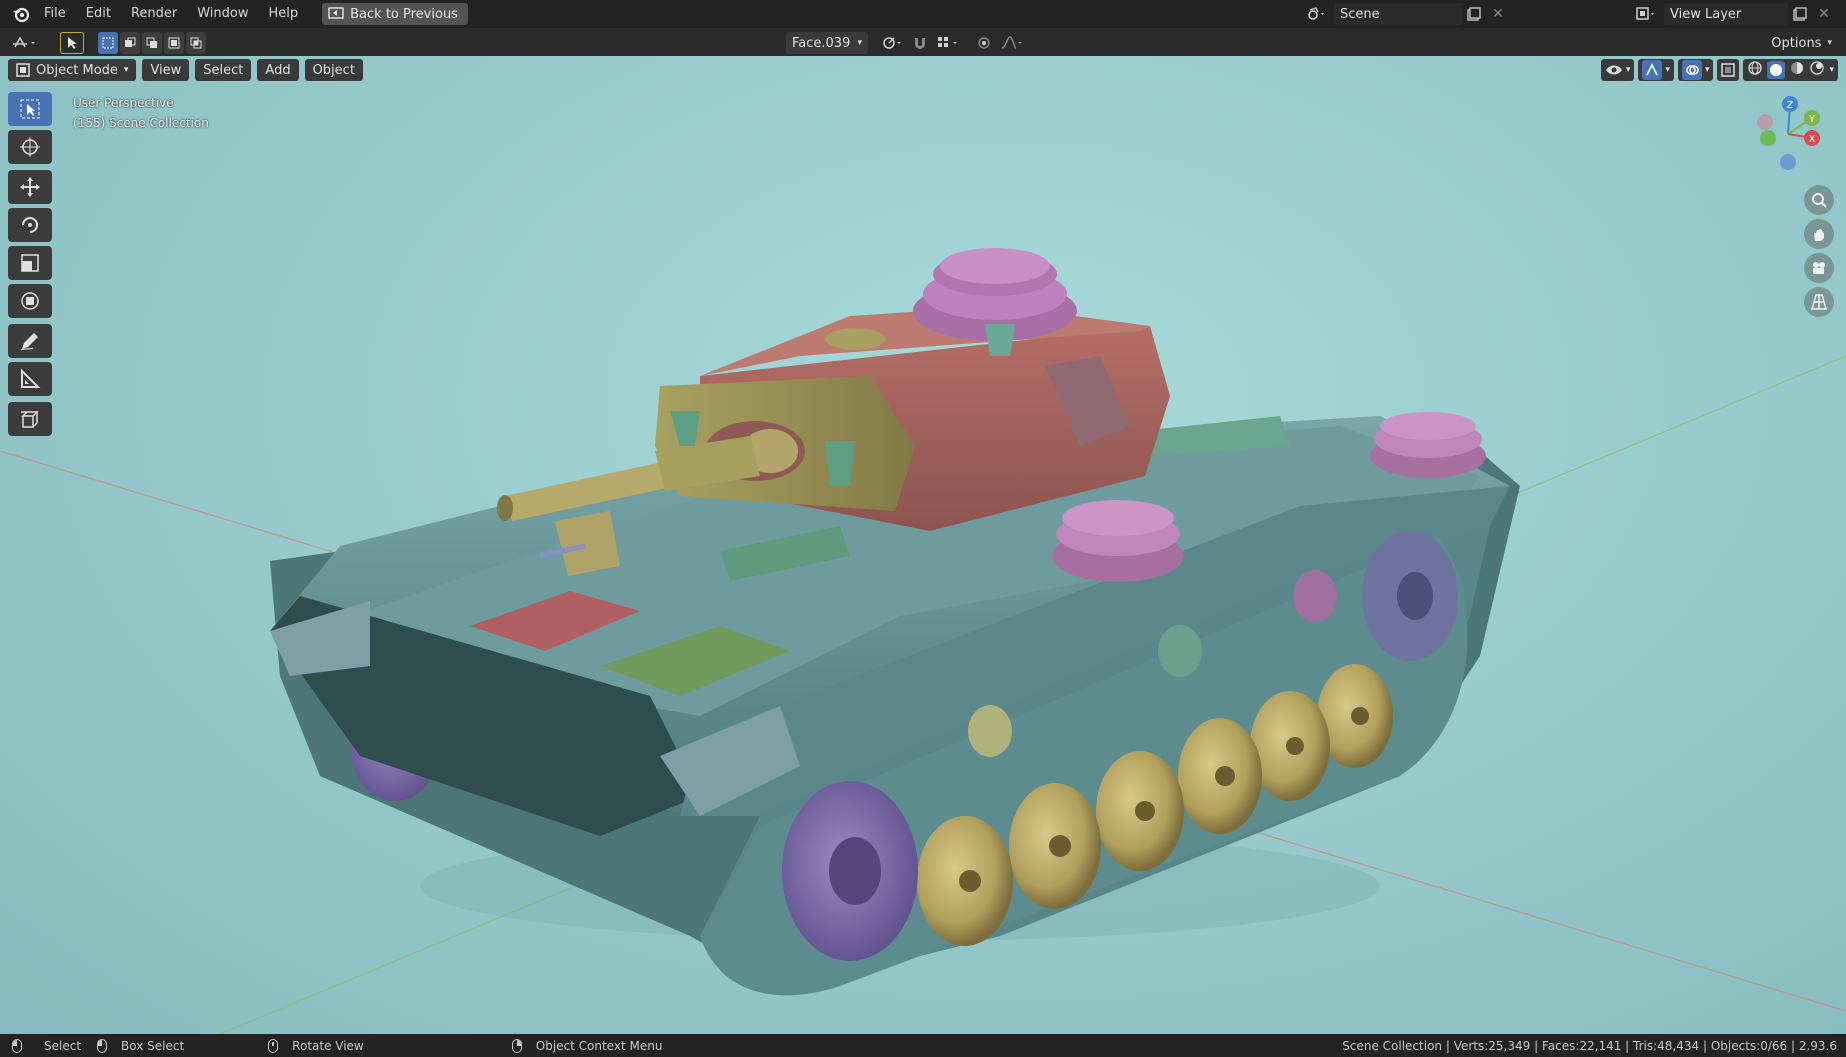  What do you see at coordinates (21, 14) in the screenshot?
I see `blender-logo-icon` at bounding box center [21, 14].